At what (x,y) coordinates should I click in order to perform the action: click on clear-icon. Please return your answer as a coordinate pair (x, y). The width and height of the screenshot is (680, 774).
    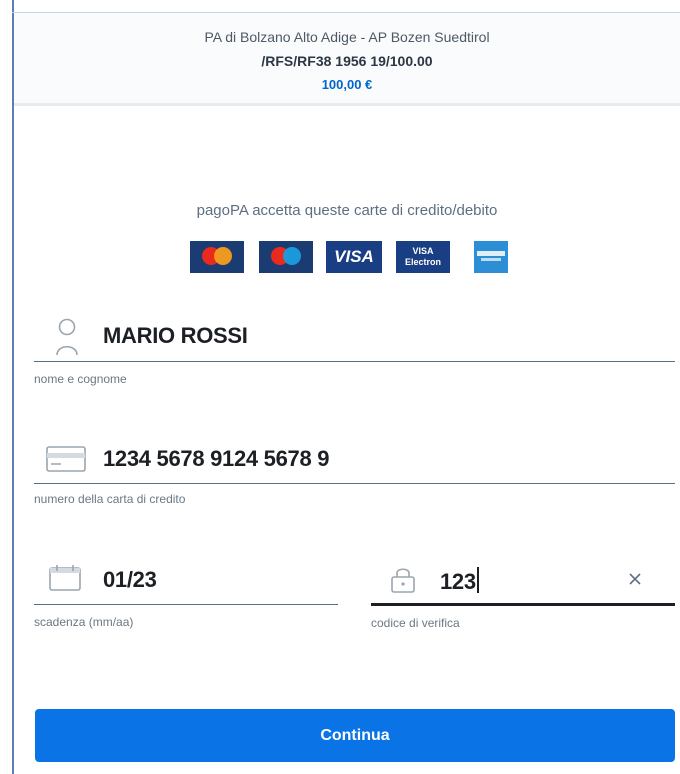
    Looking at the image, I should click on (635, 579).